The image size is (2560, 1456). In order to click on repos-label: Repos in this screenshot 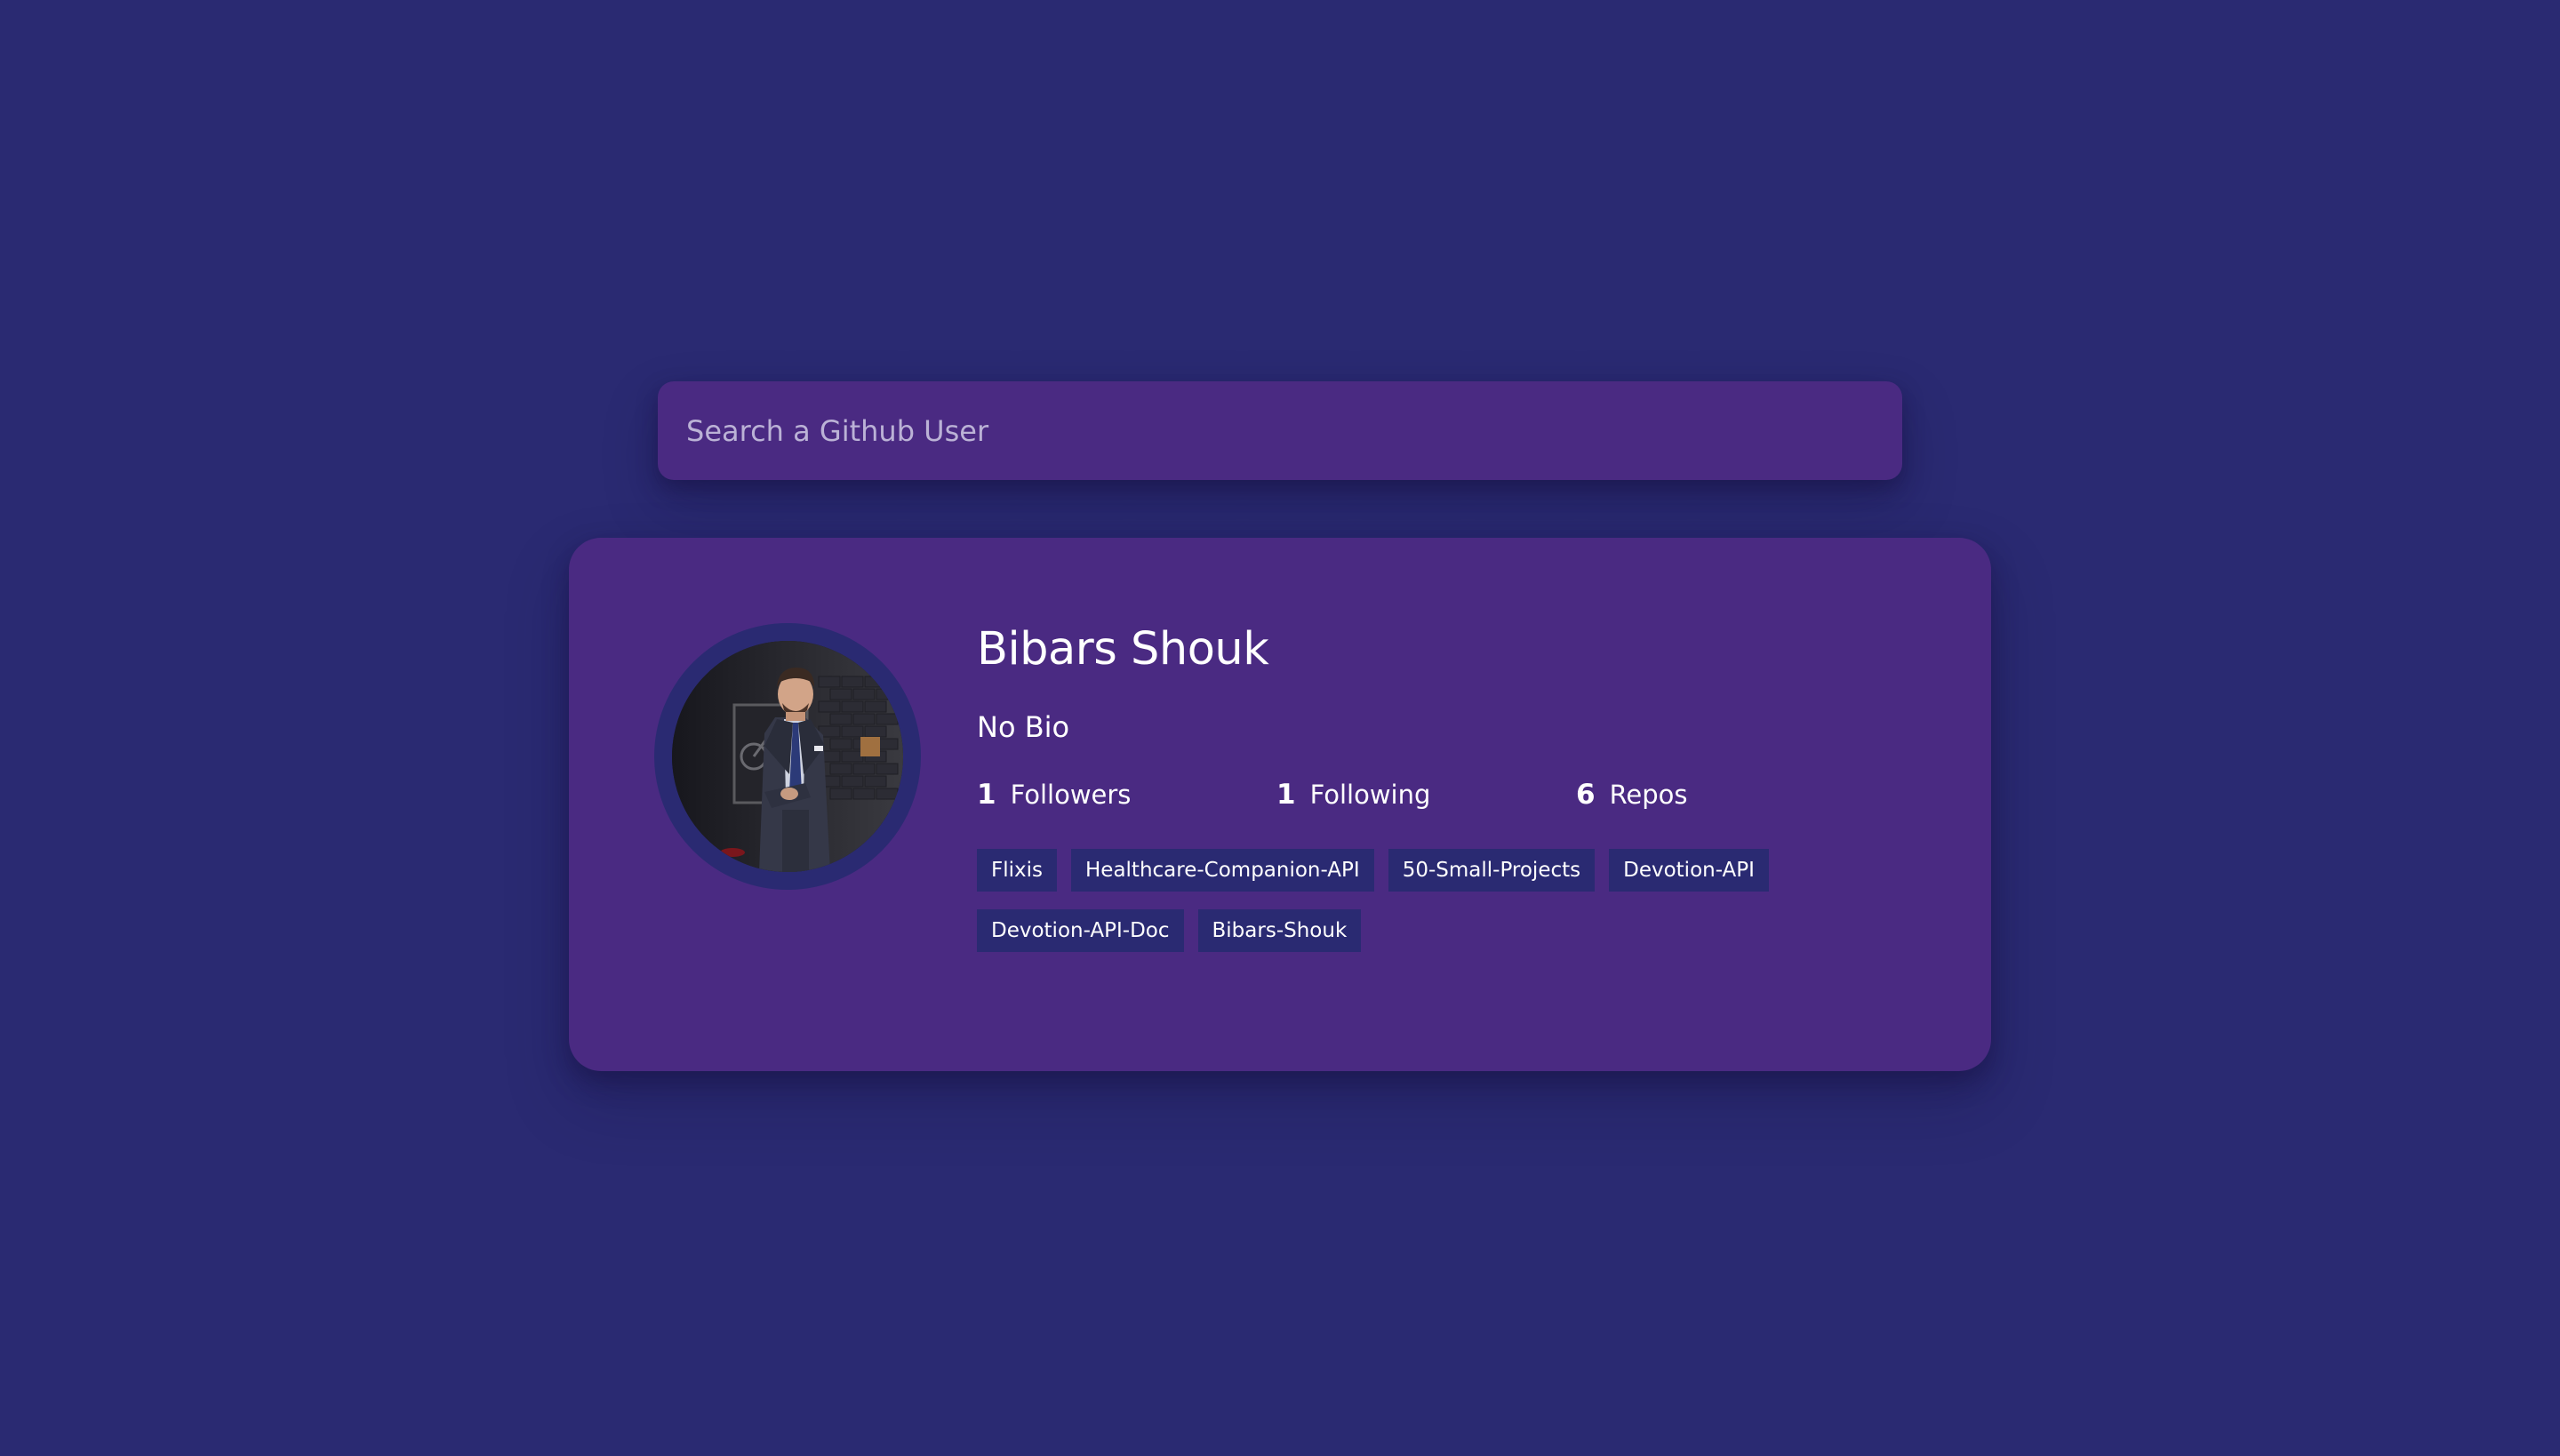, I will do `click(1648, 794)`.